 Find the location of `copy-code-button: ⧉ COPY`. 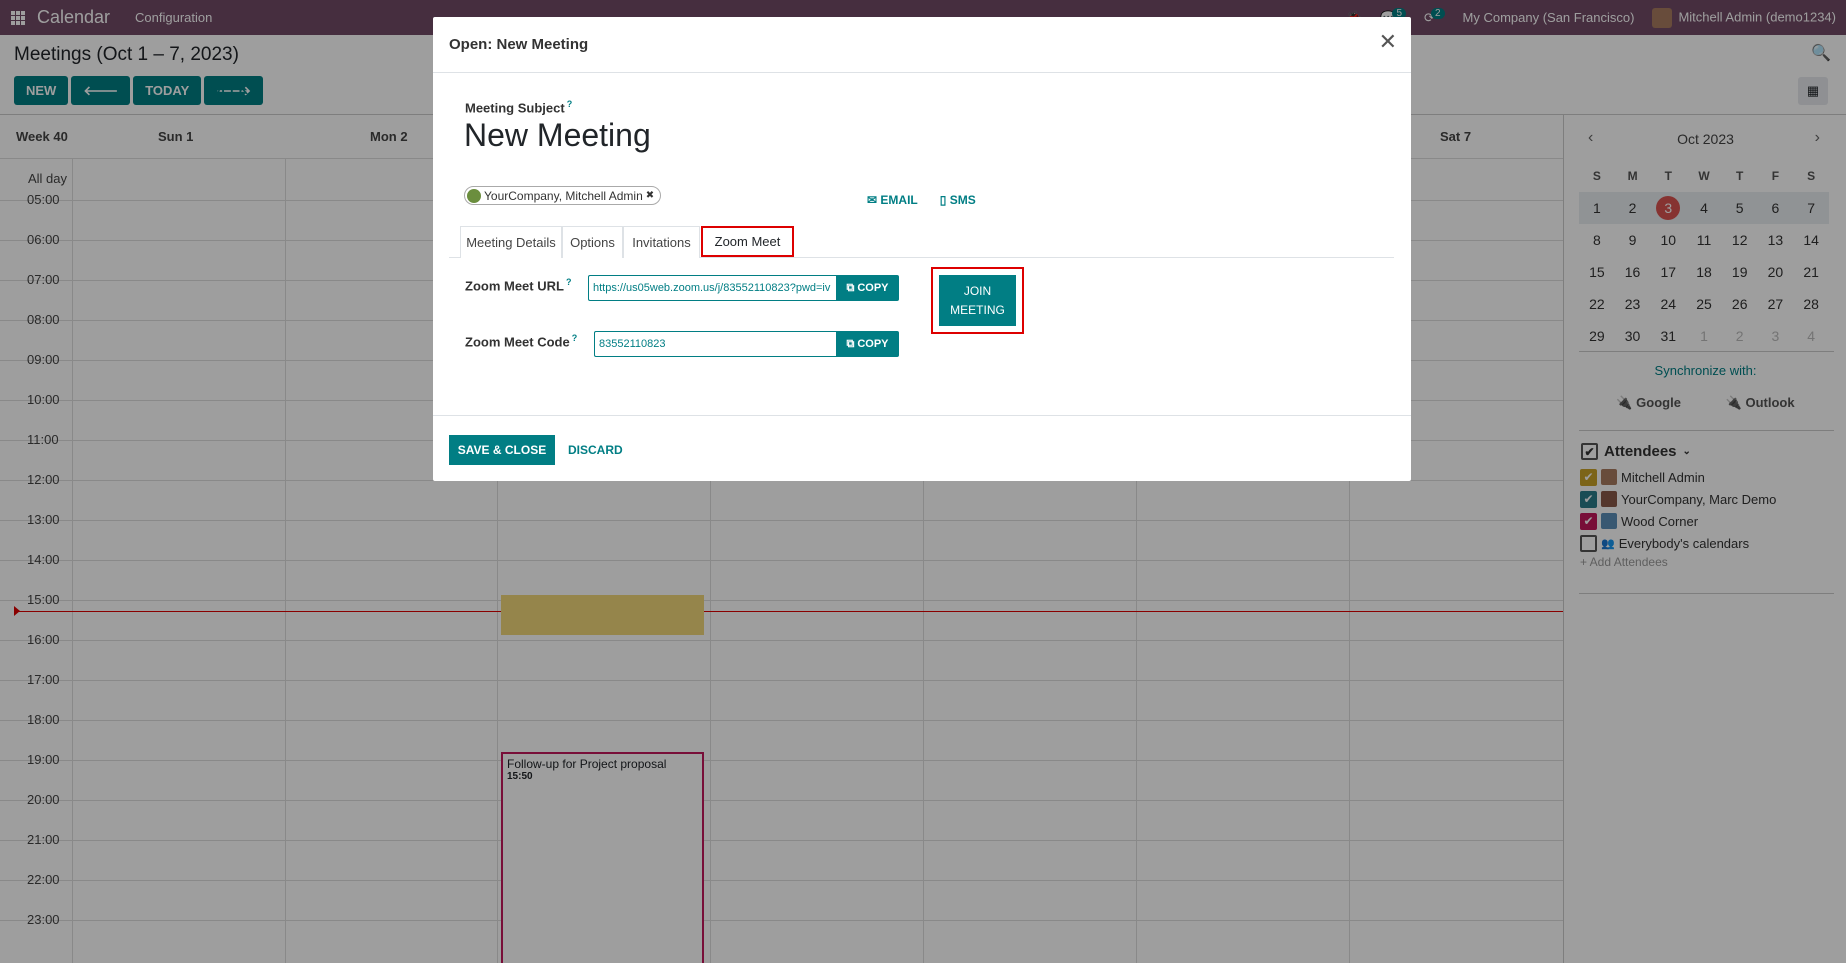

copy-code-button: ⧉ COPY is located at coordinates (867, 344).